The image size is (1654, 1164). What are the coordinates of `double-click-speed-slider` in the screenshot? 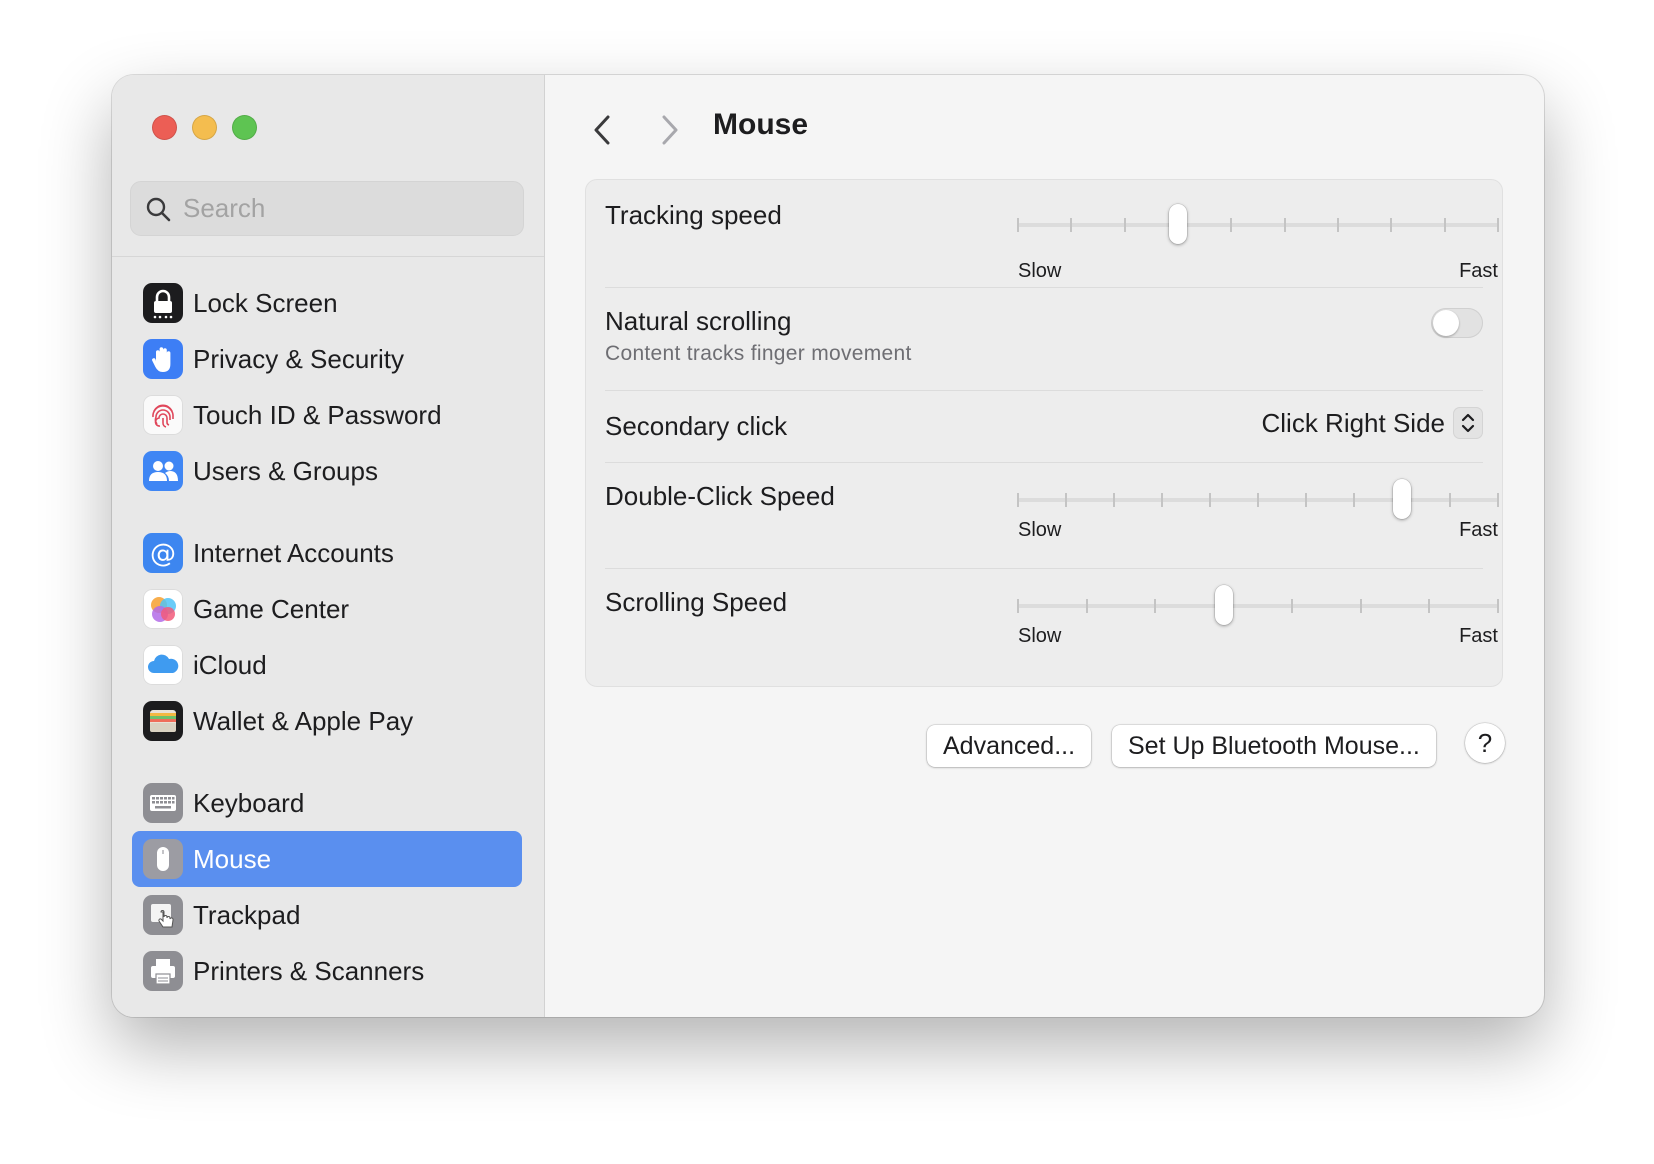 It's located at (1258, 499).